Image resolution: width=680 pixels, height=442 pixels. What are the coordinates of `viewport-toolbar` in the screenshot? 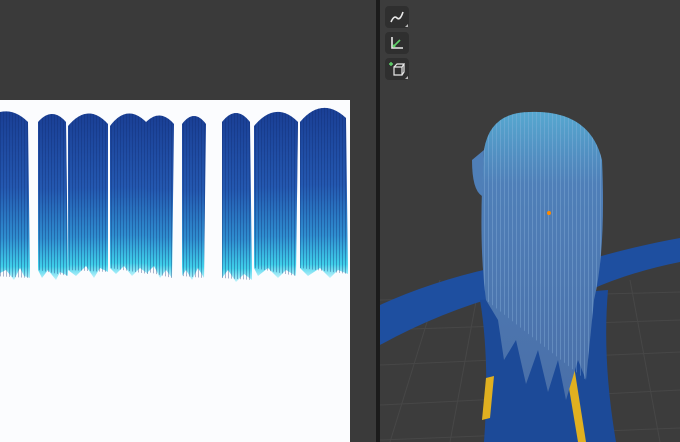 It's located at (399, 43).